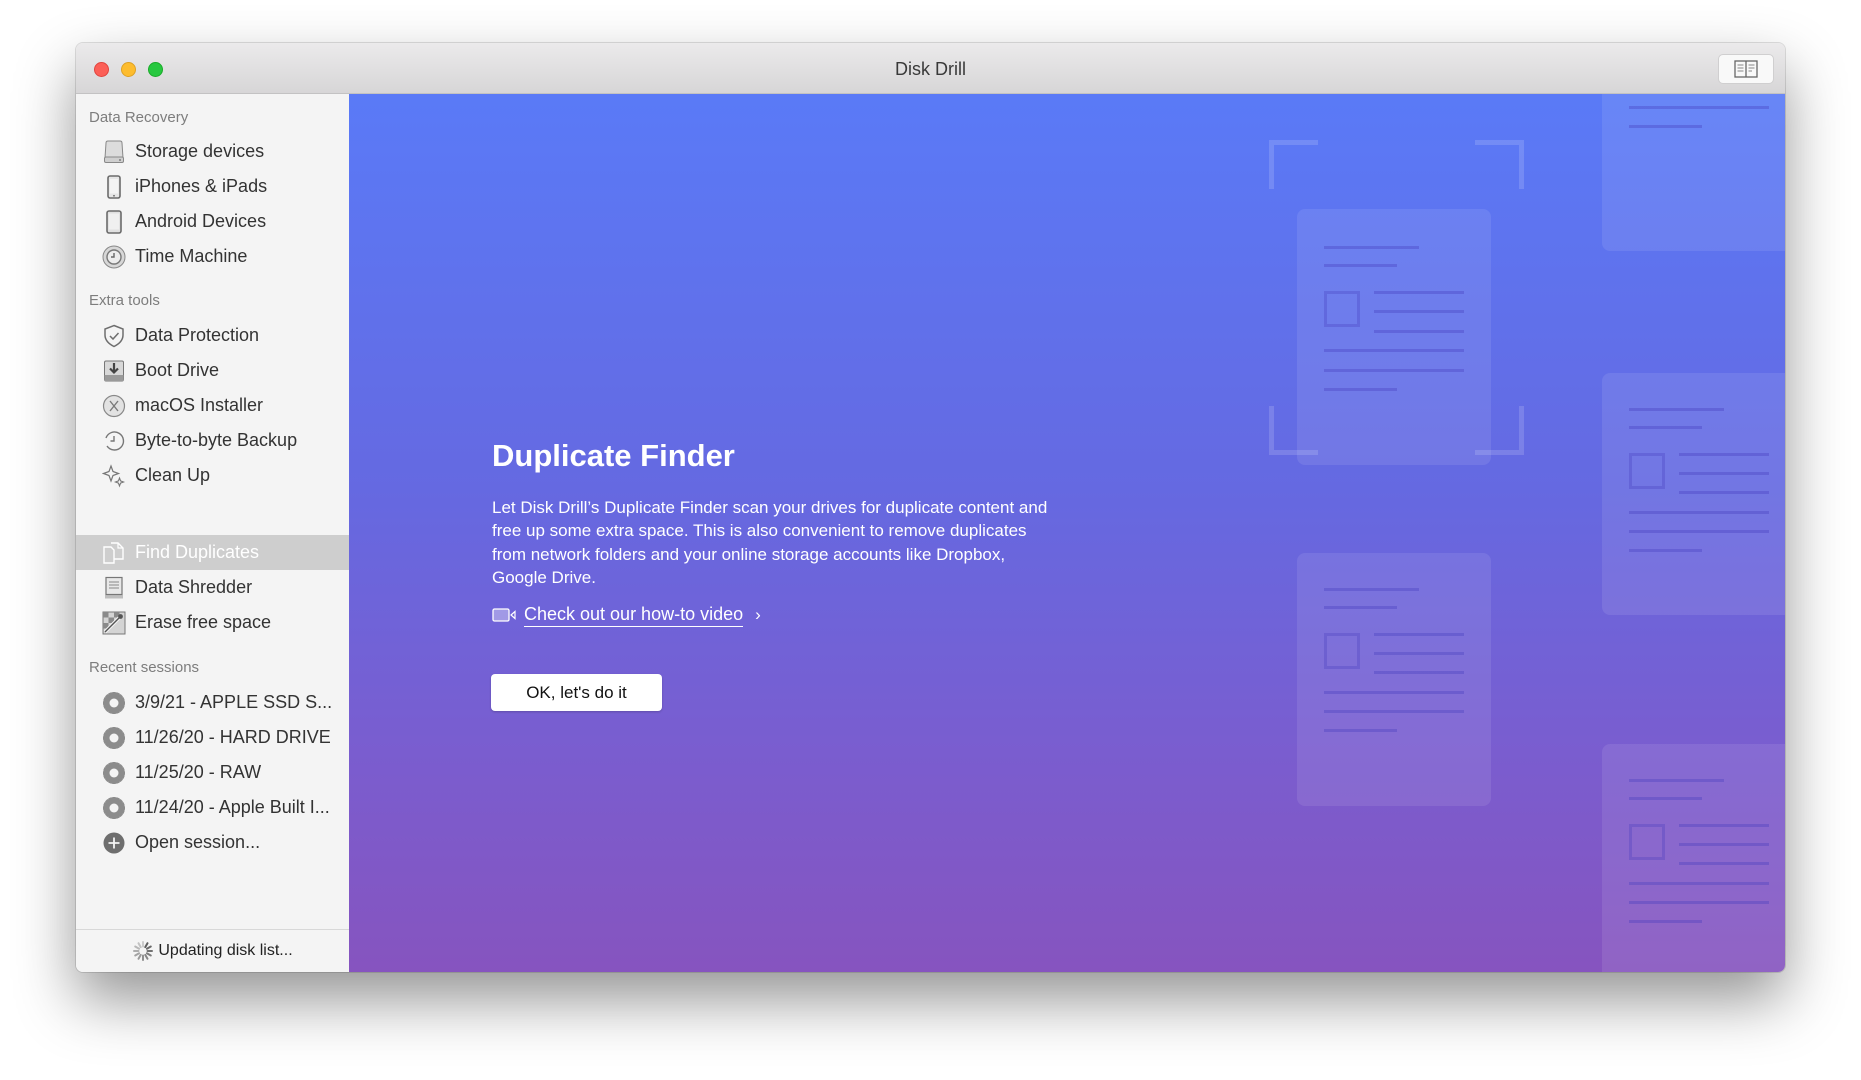  Describe the element at coordinates (114, 406) in the screenshot. I see `macos-installer-icon` at that location.